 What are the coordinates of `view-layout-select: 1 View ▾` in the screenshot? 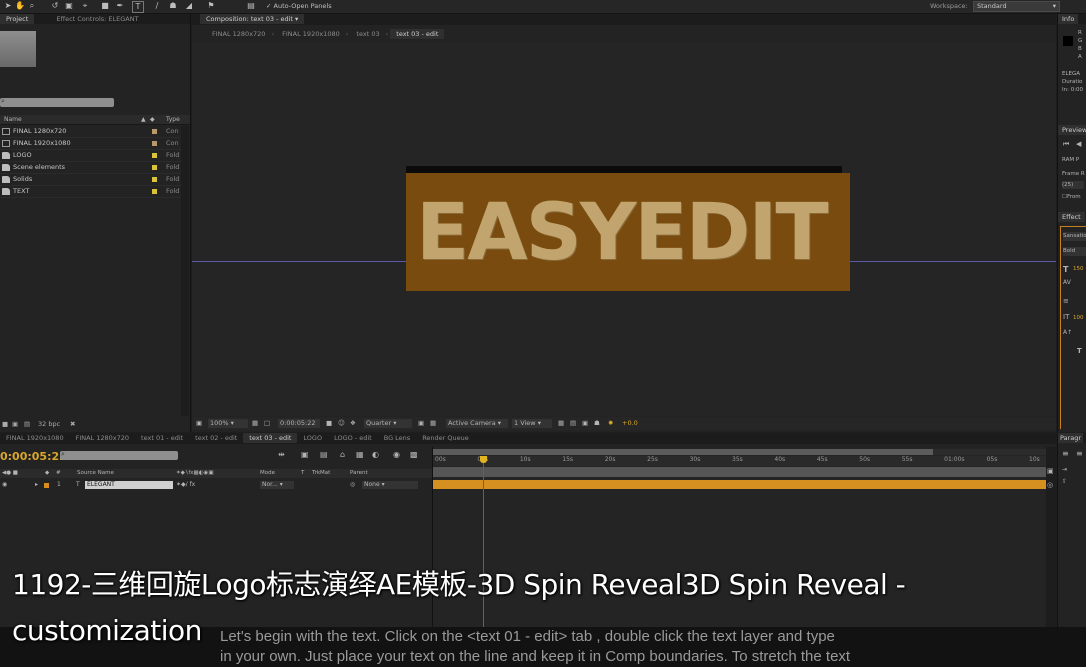 It's located at (532, 423).